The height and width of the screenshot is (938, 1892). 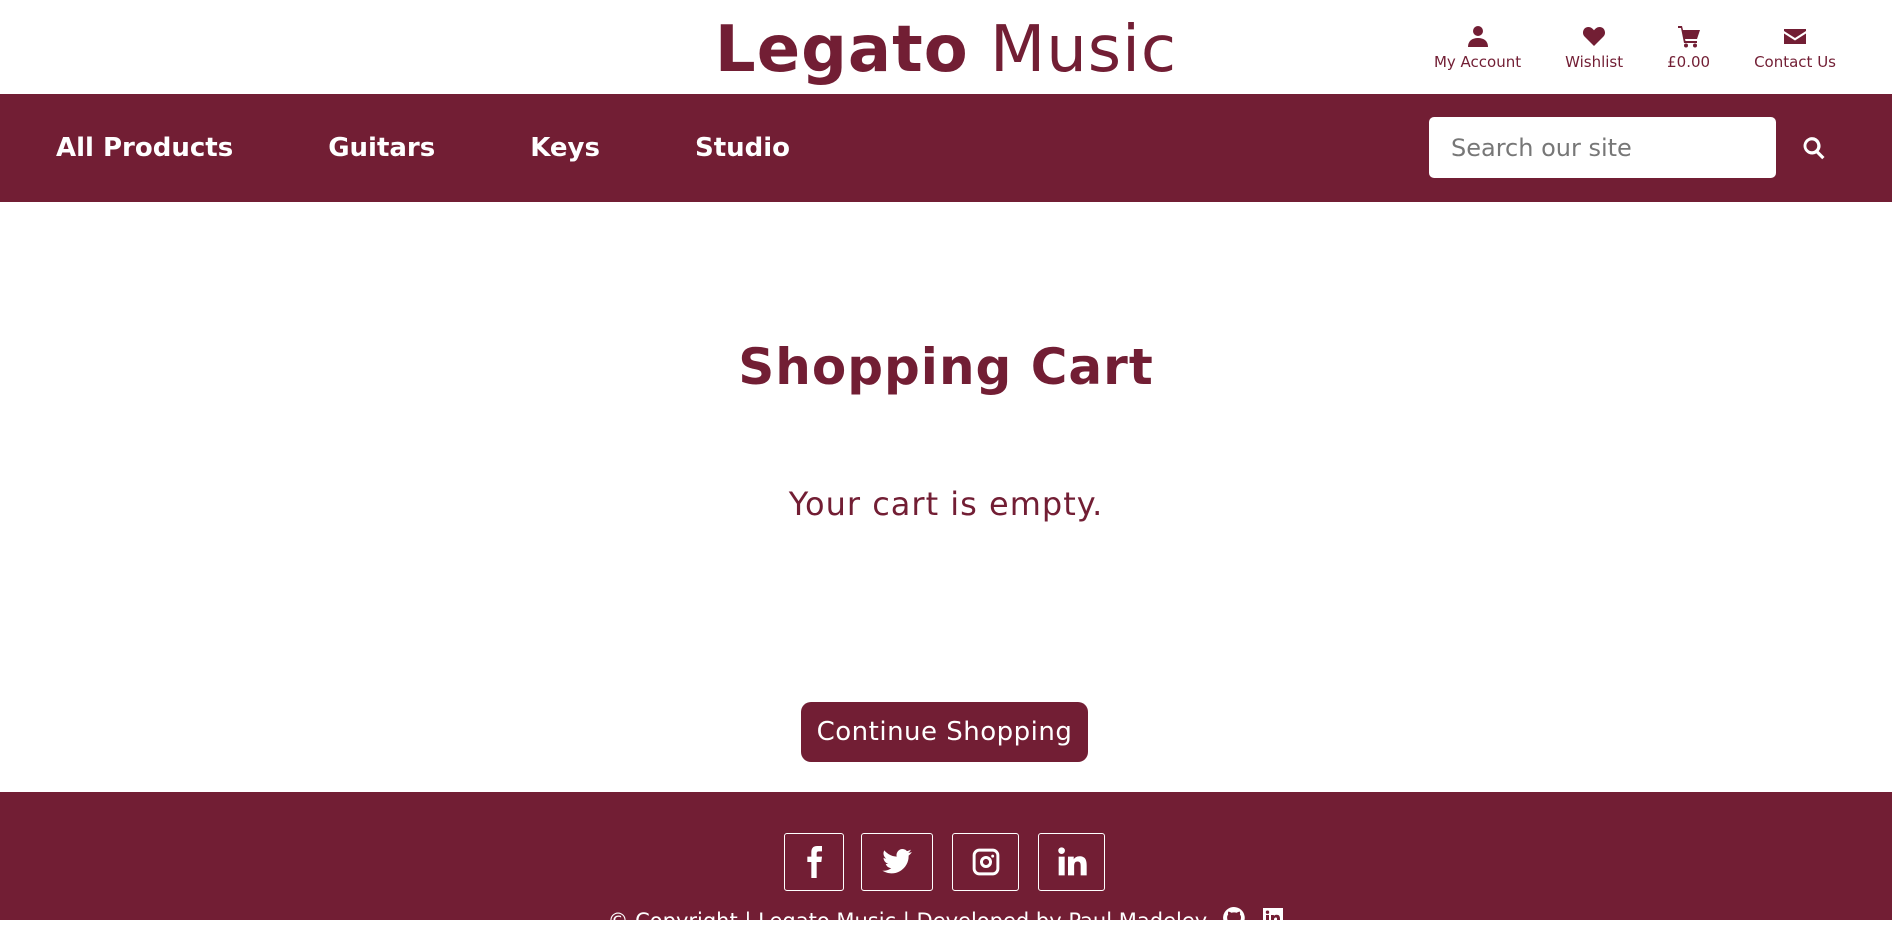 I want to click on facebook-icon, so click(x=814, y=862).